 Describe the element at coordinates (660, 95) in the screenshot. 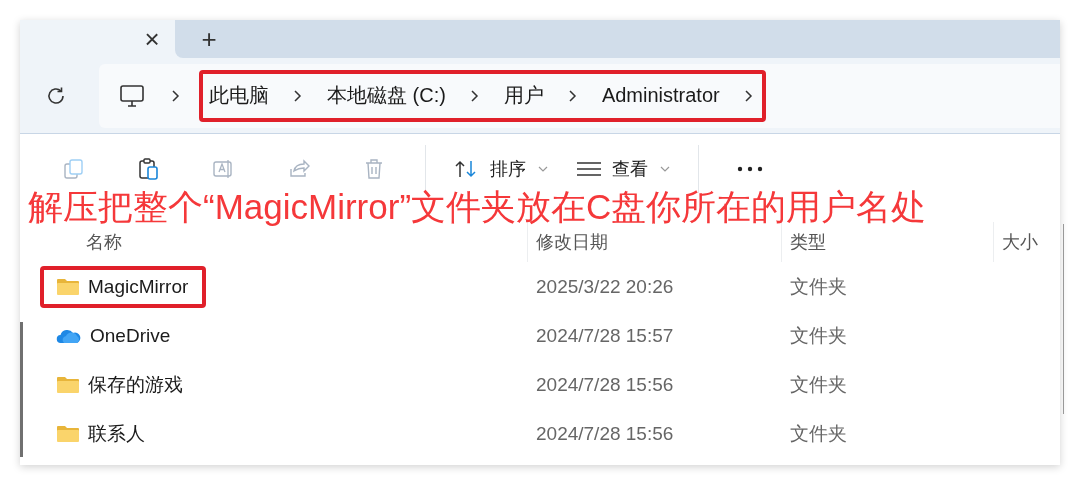

I see `breadcrumb-item: Administrator` at that location.